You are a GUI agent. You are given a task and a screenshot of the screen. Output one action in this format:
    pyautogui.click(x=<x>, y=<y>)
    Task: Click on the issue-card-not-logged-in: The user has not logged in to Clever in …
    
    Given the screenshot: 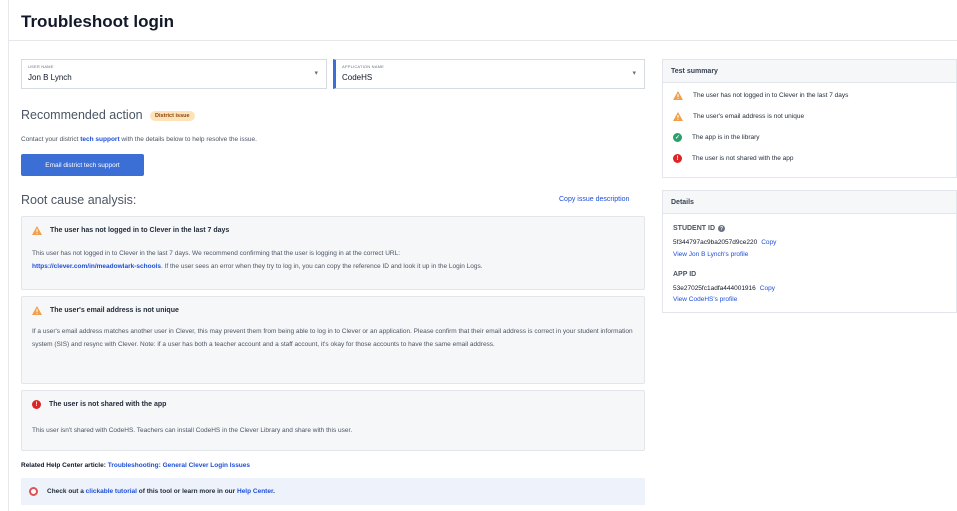 What is the action you would take?
    pyautogui.click(x=333, y=253)
    